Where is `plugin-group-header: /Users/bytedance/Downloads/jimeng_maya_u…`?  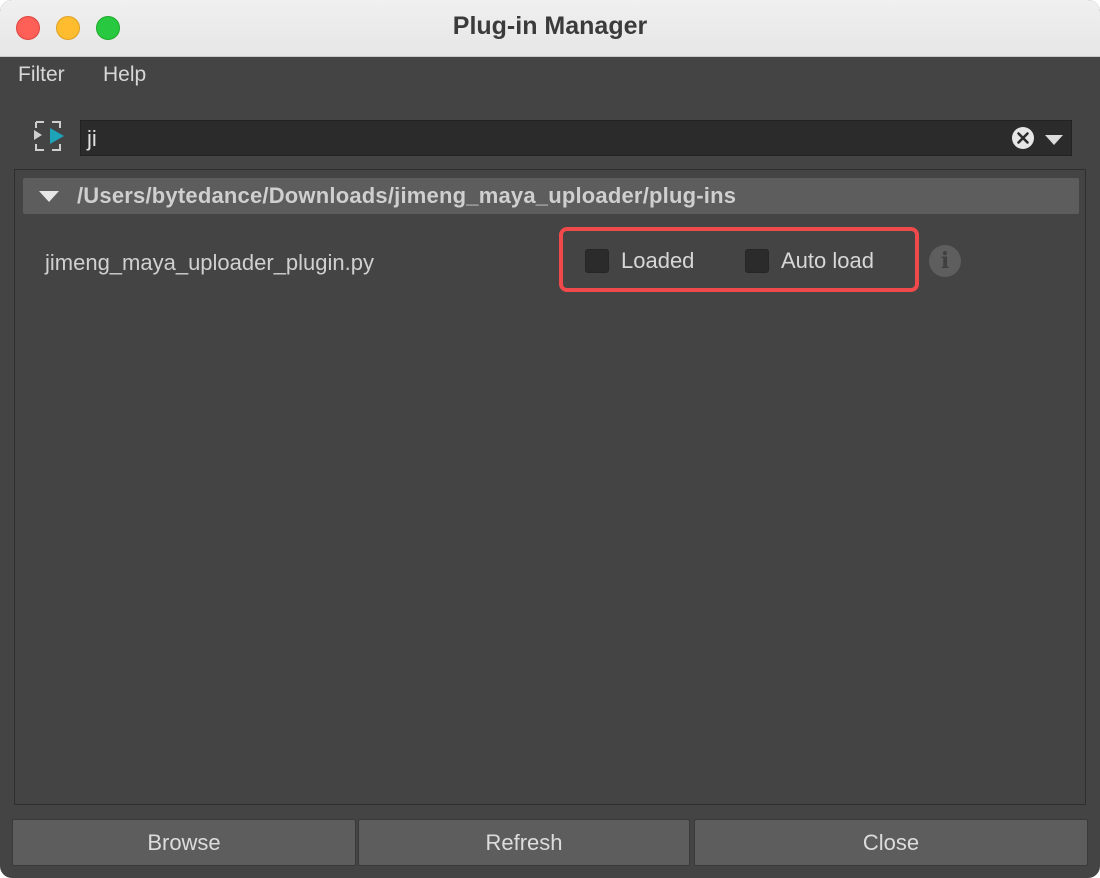
plugin-group-header: /Users/bytedance/Downloads/jimeng_maya_u… is located at coordinates (551, 196).